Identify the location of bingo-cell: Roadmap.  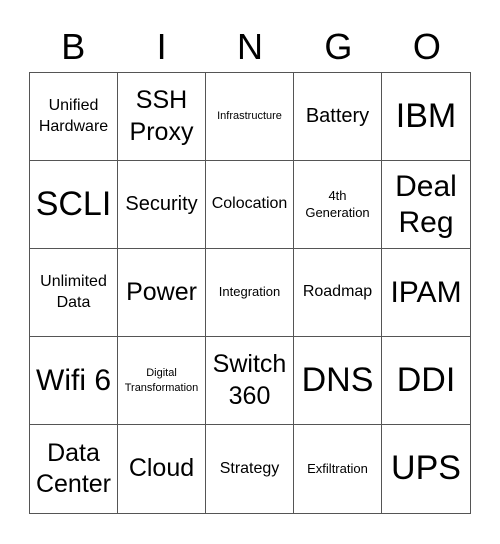
(338, 293).